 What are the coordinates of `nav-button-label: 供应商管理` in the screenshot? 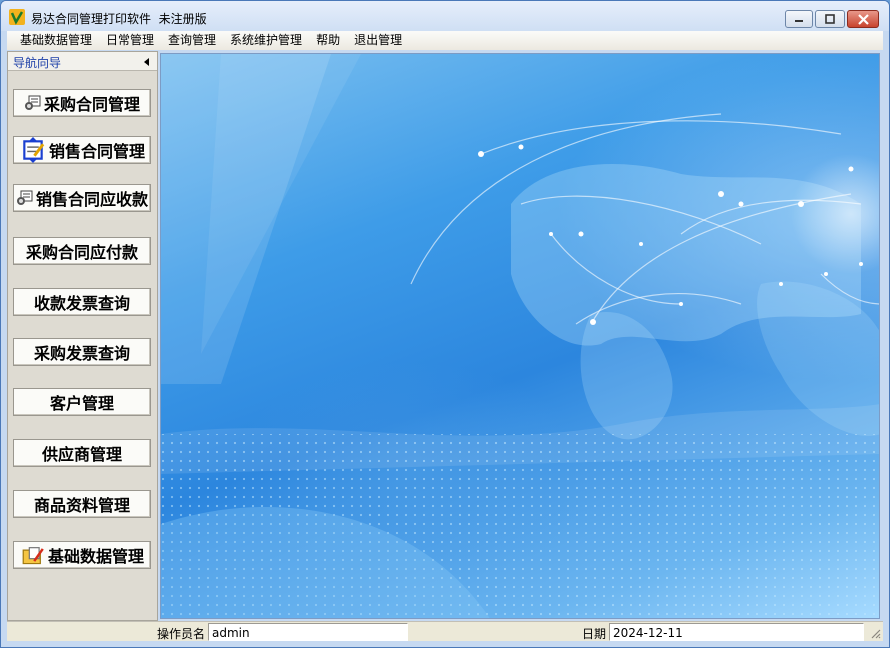 It's located at (81, 454).